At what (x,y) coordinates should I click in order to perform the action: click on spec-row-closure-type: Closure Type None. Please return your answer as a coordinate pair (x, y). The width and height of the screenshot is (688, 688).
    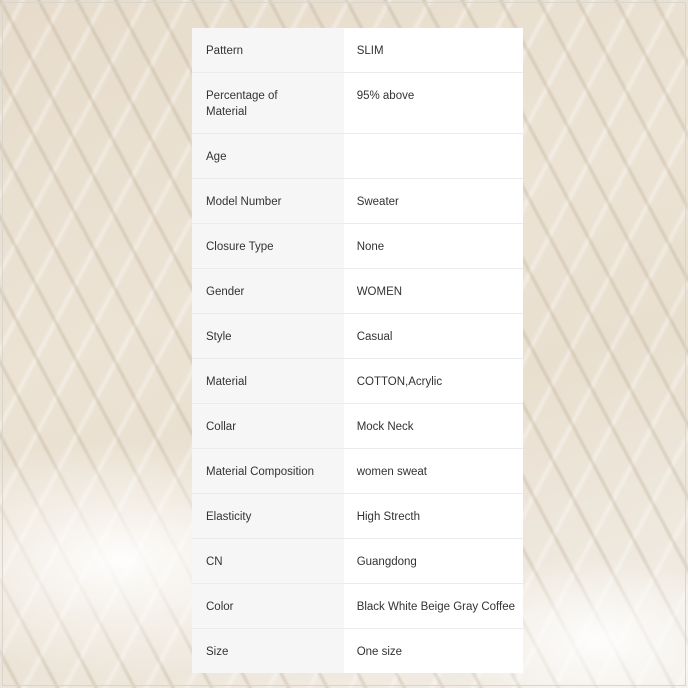
    Looking at the image, I should click on (357, 246).